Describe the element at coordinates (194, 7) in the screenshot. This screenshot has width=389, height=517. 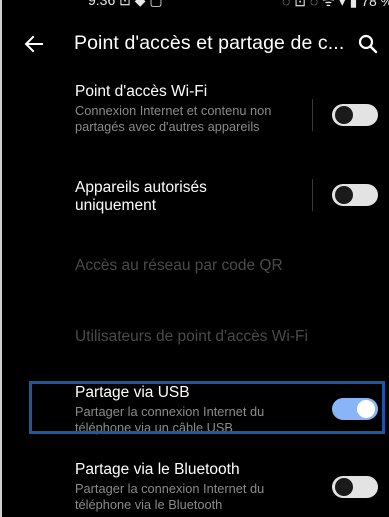
I see `status-bar: 9:36 ⊡ ◆ ▢ ◌ ⊡ ◌ ᯤ ▾ ▮ 78 %` at that location.